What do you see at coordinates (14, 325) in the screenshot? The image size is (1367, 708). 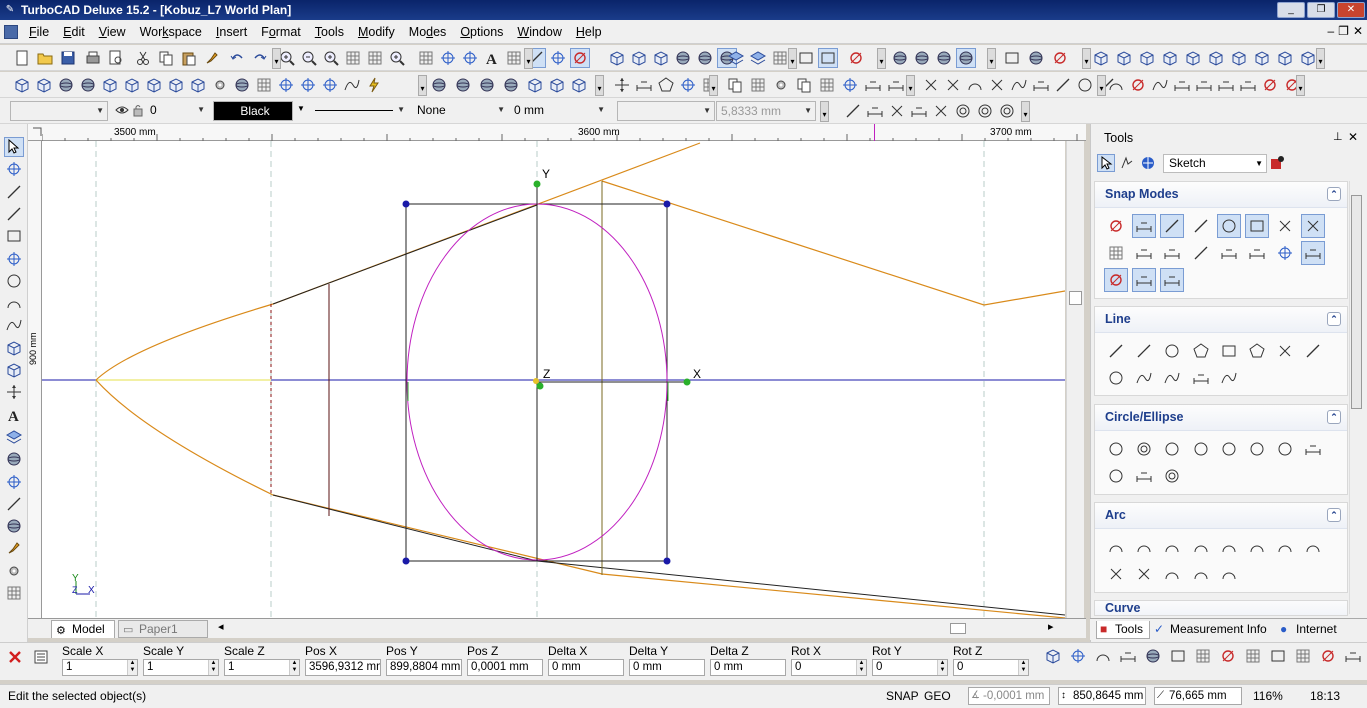 I see `left-curve-icon` at bounding box center [14, 325].